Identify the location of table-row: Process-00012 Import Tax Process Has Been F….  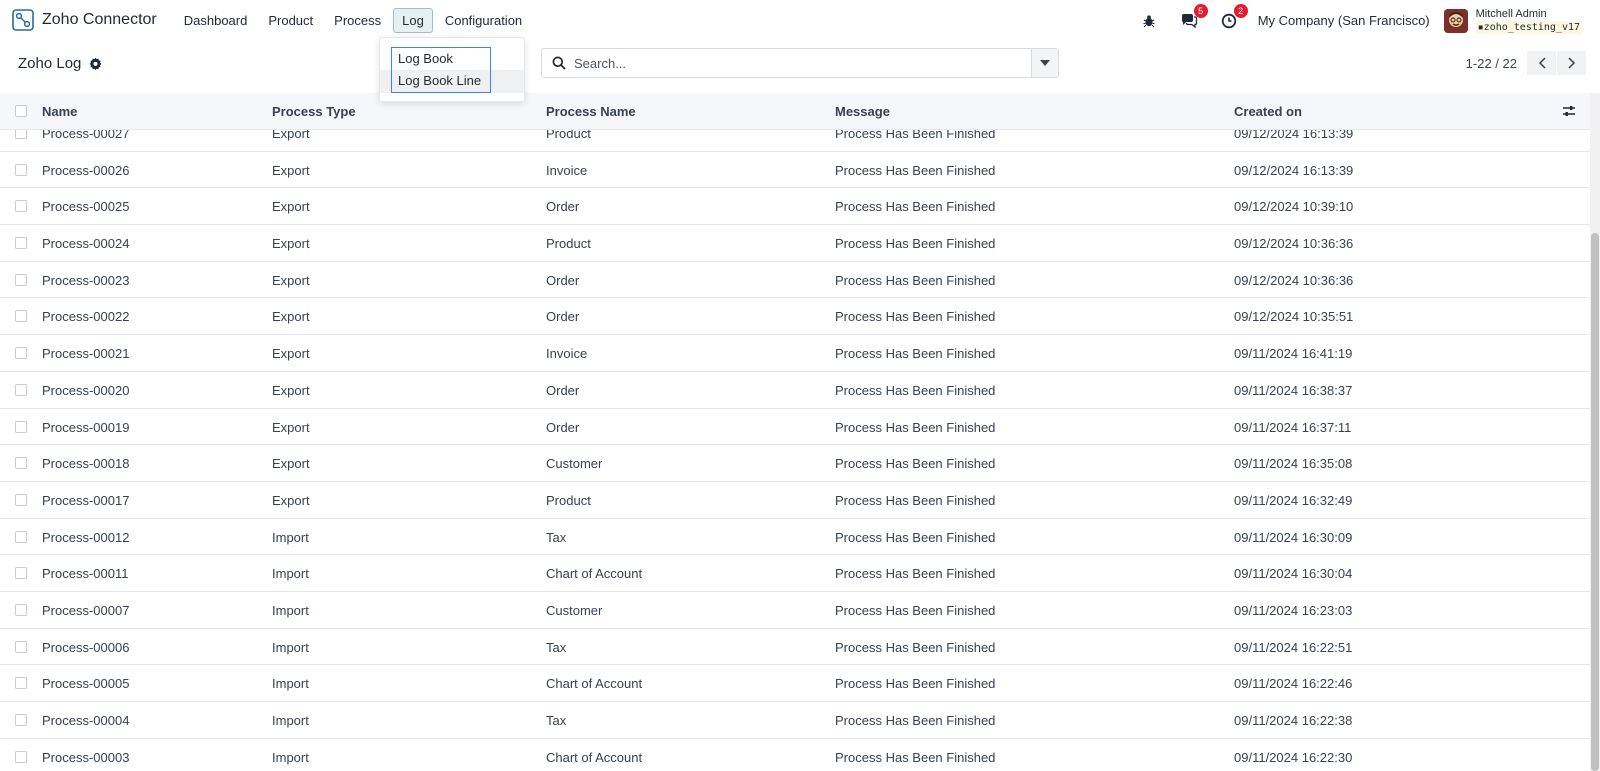
(795, 537).